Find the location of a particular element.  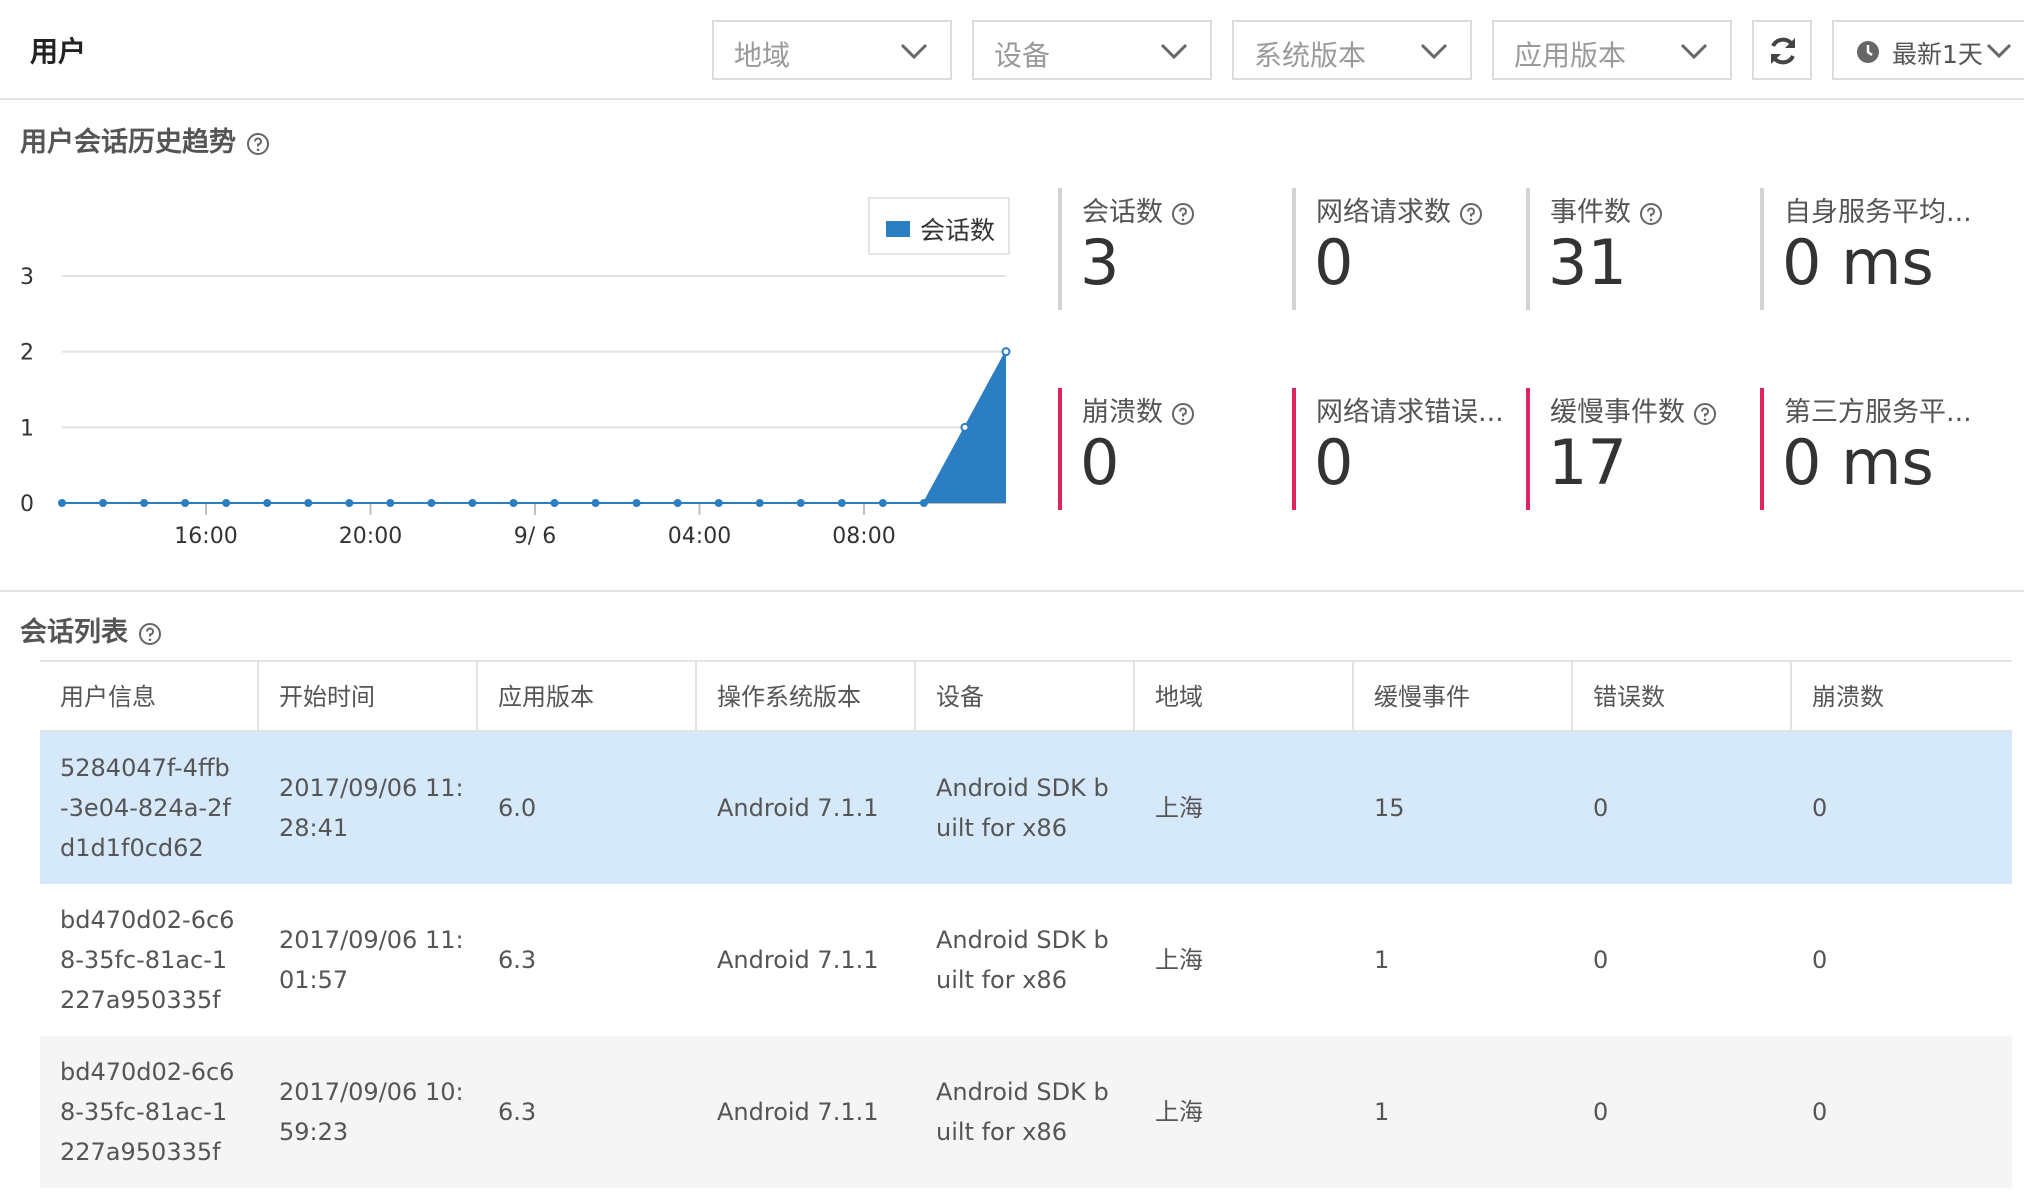

cell-line: -3e04-824a-2f is located at coordinates (145, 808).